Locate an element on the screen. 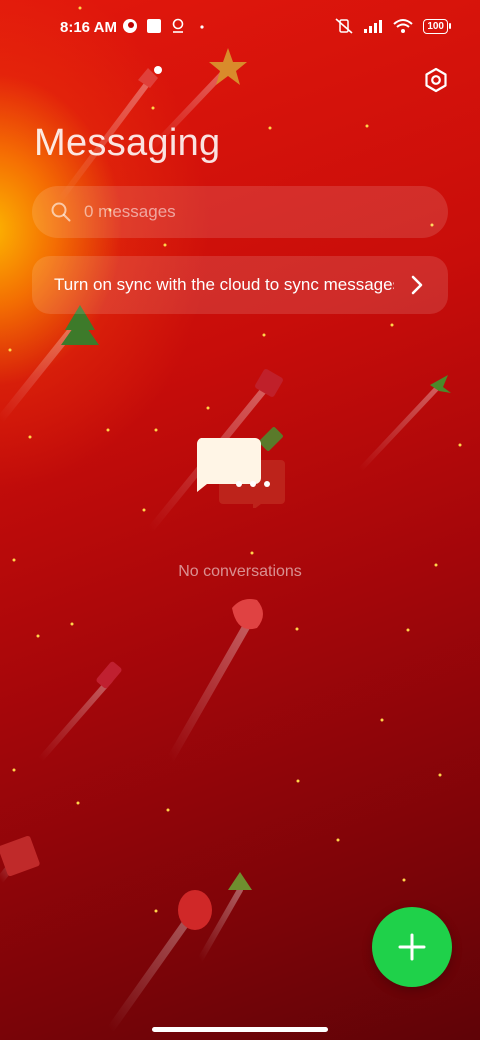  settings-button is located at coordinates (436, 80).